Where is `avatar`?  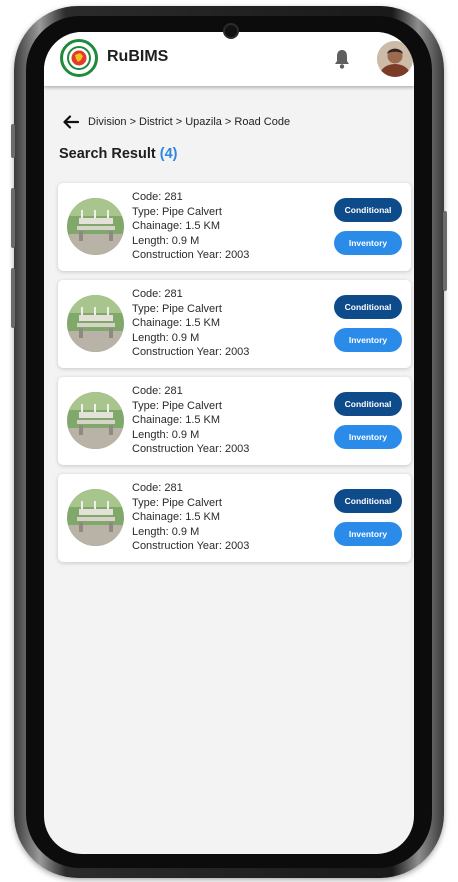
avatar is located at coordinates (395, 59).